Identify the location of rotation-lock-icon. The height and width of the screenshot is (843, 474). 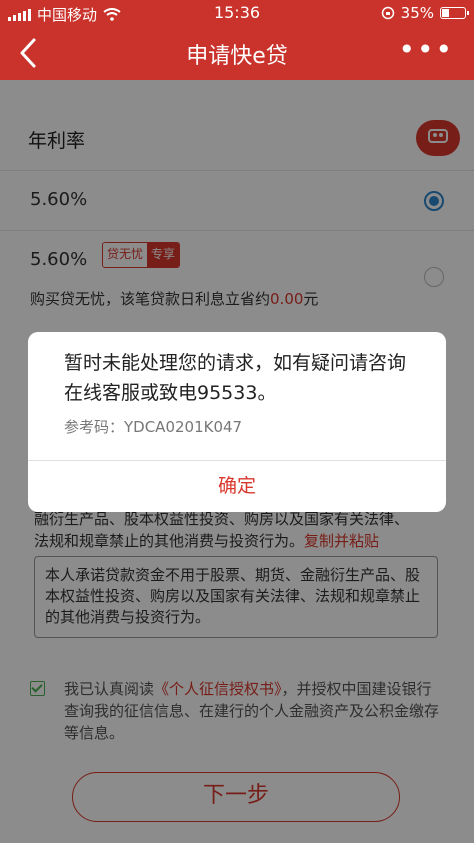
(387, 13).